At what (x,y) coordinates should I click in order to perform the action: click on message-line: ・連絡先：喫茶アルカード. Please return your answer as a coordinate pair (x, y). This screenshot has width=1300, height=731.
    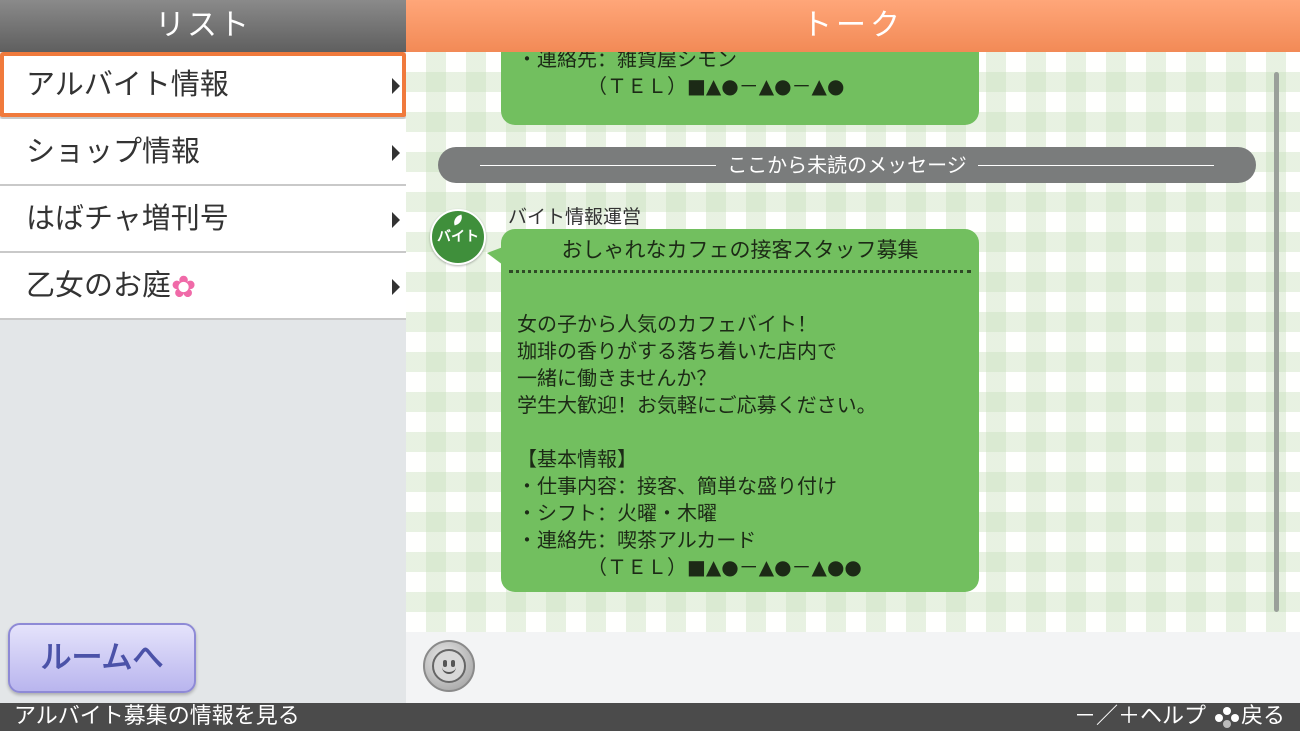
    Looking at the image, I should click on (637, 540).